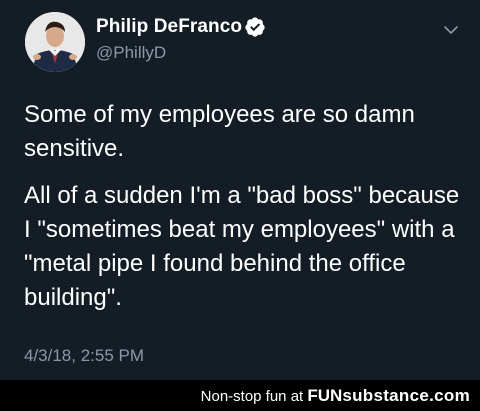  I want to click on site-footer-banner: Non-stop fun at FUNsubstance.com, so click(240, 395).